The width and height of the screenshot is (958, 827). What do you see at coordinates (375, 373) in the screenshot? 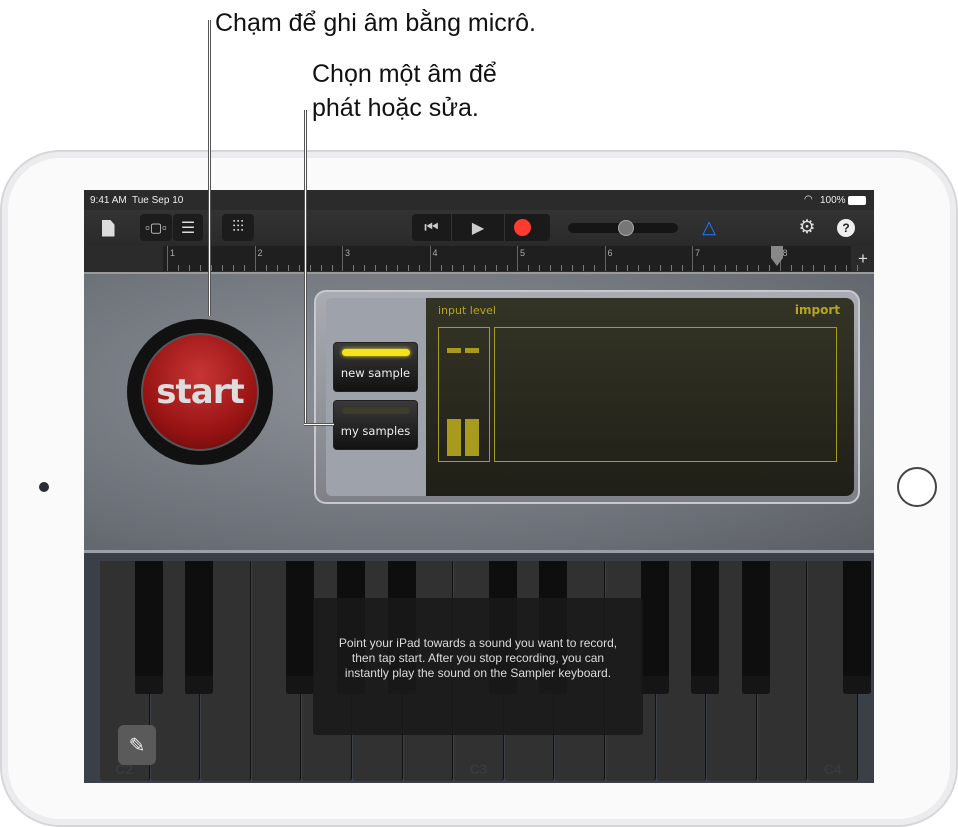
I see `new-sample-label: new sample` at bounding box center [375, 373].